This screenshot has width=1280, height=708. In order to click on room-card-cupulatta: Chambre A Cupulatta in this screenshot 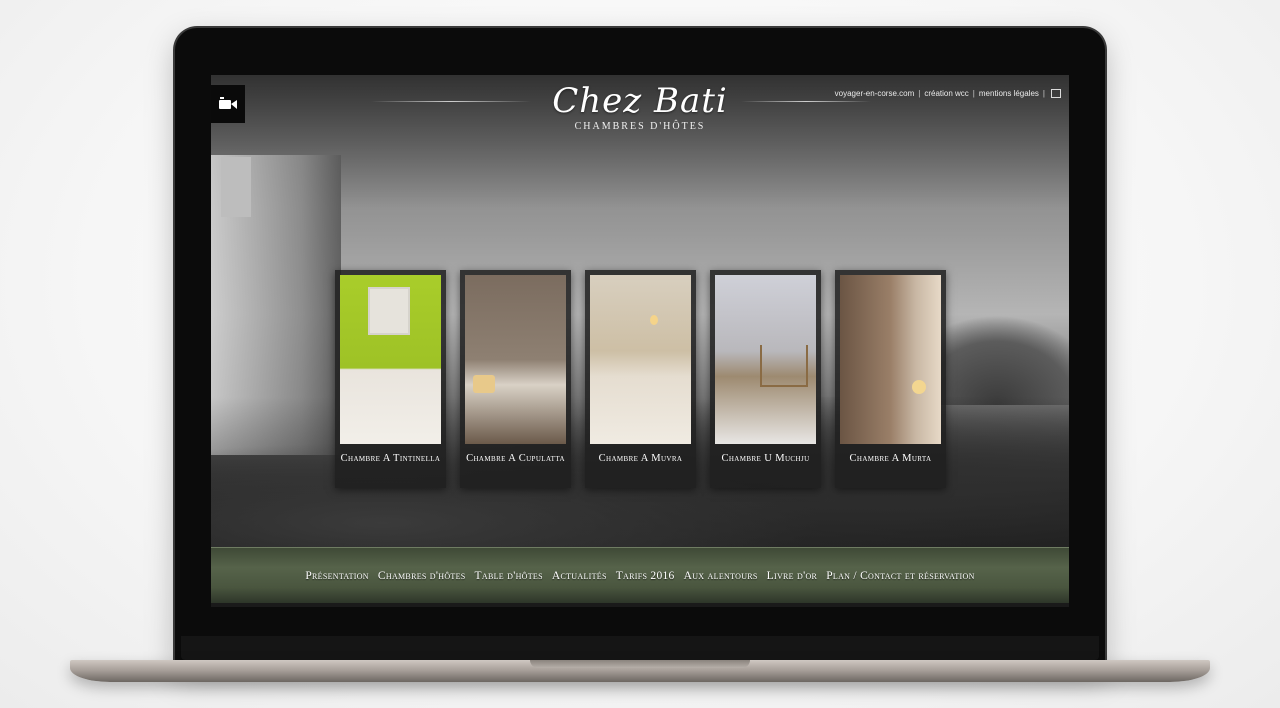, I will do `click(515, 379)`.